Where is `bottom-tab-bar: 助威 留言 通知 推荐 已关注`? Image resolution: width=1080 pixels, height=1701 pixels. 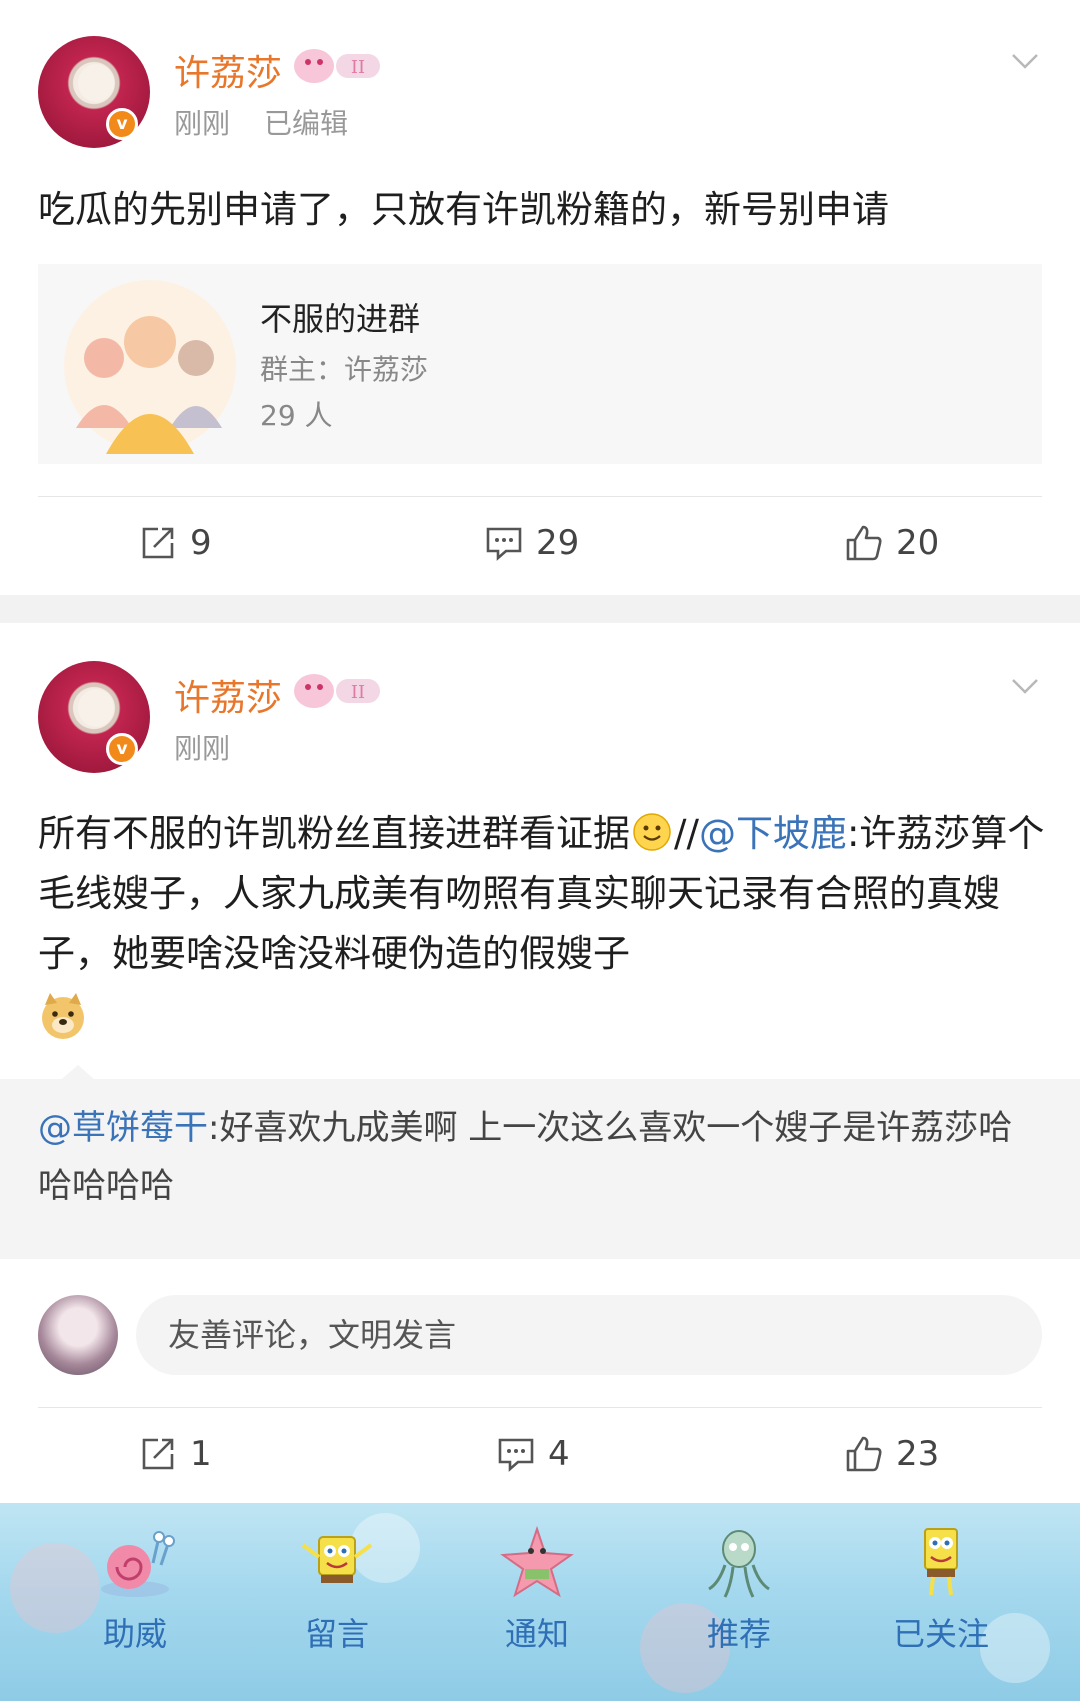
bottom-tab-bar: 助威 留言 通知 推荐 已关注 is located at coordinates (540, 1602).